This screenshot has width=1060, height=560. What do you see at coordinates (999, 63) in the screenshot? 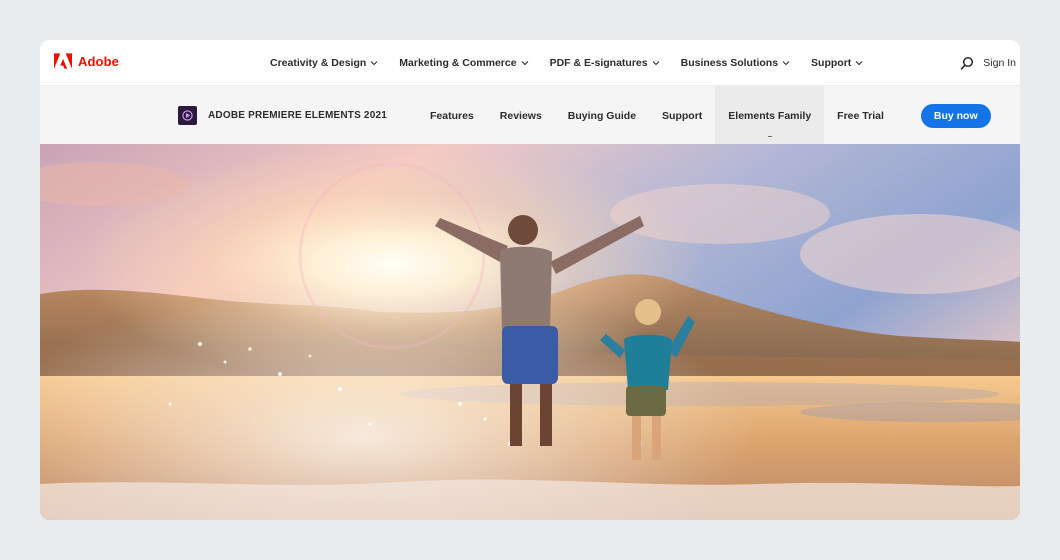
I see `sign-in-link: Sign In` at bounding box center [999, 63].